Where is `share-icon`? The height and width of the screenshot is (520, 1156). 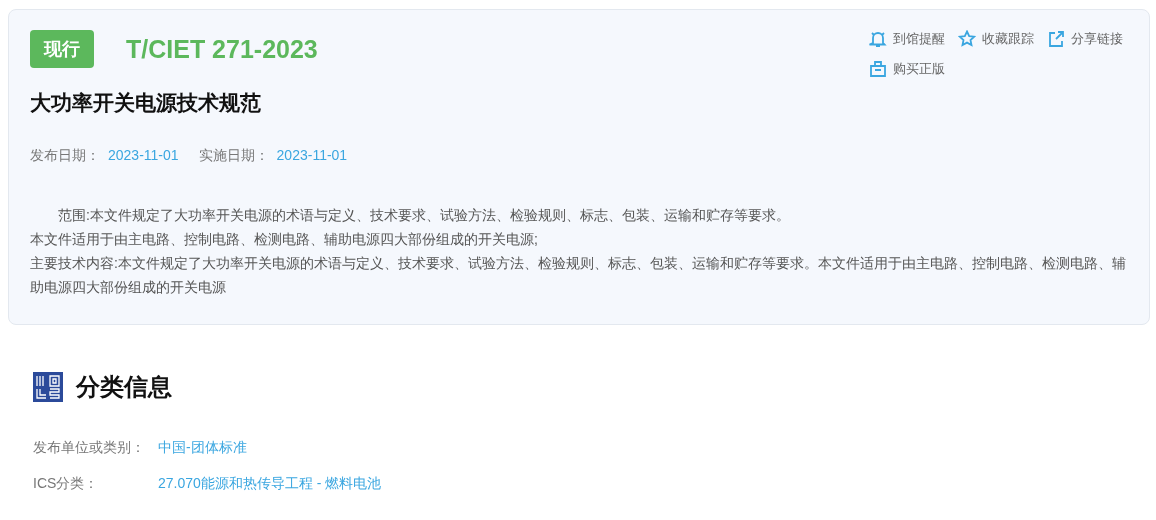 share-icon is located at coordinates (1056, 39).